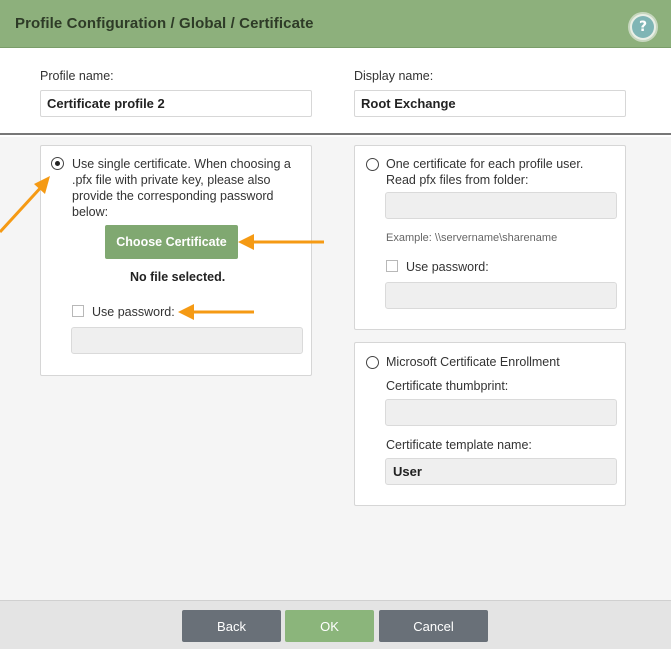 The height and width of the screenshot is (649, 671). What do you see at coordinates (447, 386) in the screenshot?
I see `thumbprint-label: Certificate thumbprint:` at bounding box center [447, 386].